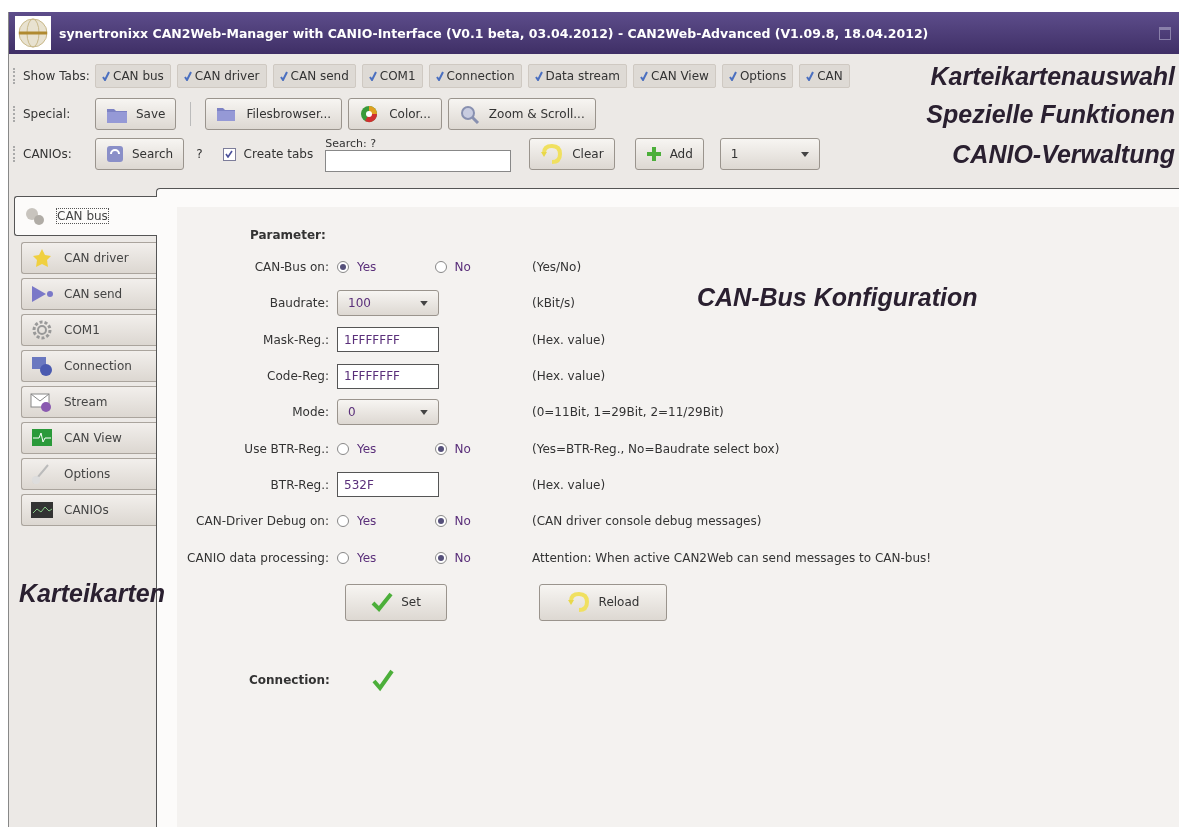 Image resolution: width=1179 pixels, height=827 pixels. What do you see at coordinates (33, 33) in the screenshot?
I see `globe-logo-icon` at bounding box center [33, 33].